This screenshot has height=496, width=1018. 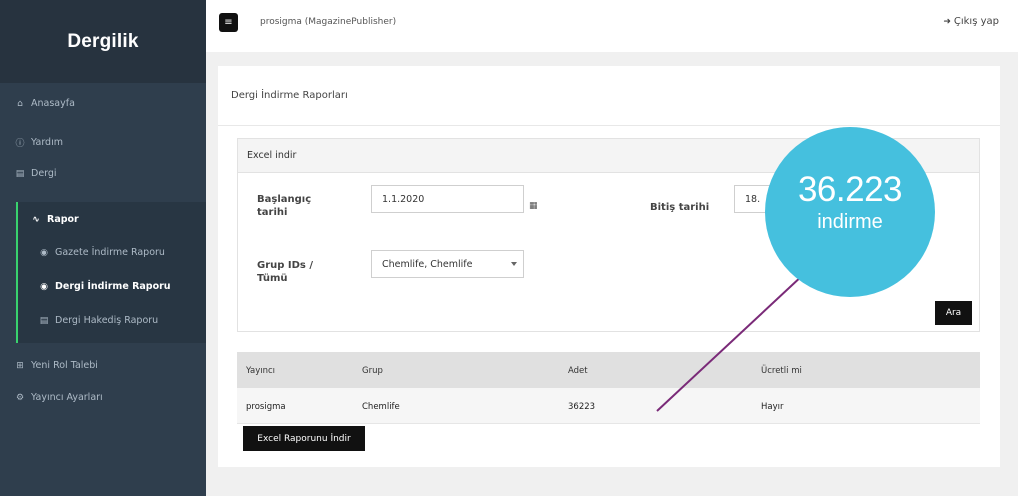 What do you see at coordinates (110, 252) in the screenshot?
I see `sidebar-item-label: Gazete İndirme Raporu` at bounding box center [110, 252].